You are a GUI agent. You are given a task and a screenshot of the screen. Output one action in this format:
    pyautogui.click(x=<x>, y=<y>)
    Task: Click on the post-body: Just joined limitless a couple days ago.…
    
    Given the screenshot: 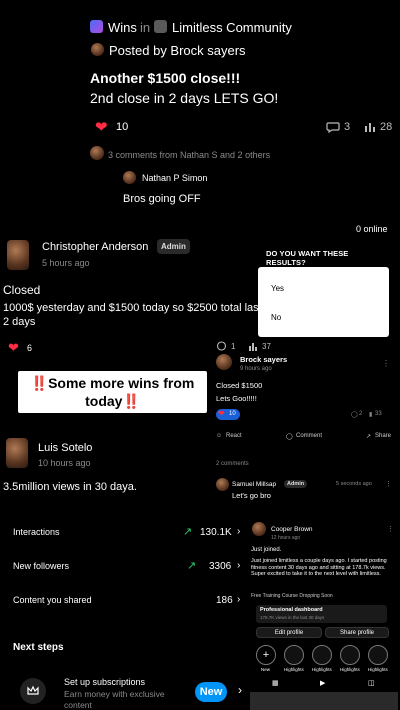 What is the action you would take?
    pyautogui.click(x=319, y=567)
    